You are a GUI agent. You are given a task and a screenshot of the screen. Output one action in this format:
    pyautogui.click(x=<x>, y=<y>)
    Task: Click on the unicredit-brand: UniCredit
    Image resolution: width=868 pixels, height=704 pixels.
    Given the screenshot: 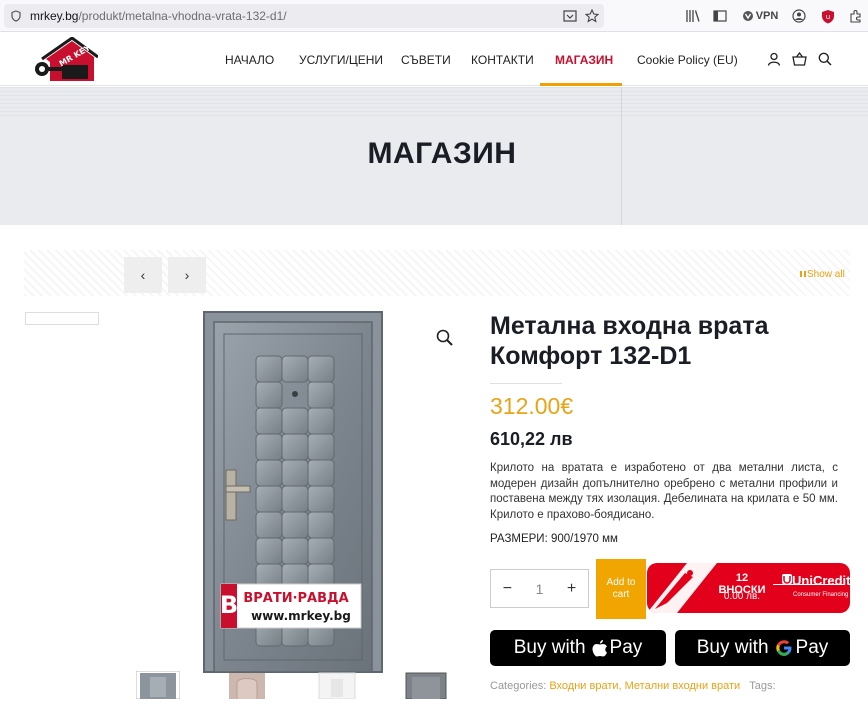 What is the action you would take?
    pyautogui.click(x=821, y=580)
    